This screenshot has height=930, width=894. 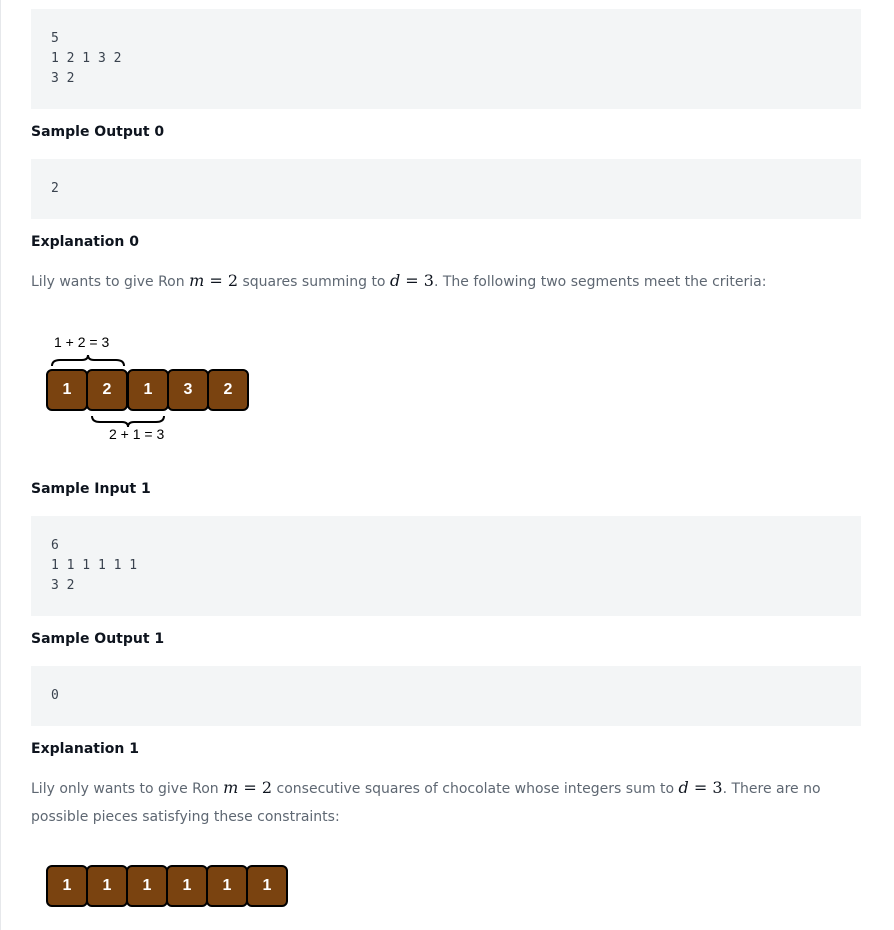 I want to click on code-line: 2, so click(x=55, y=188).